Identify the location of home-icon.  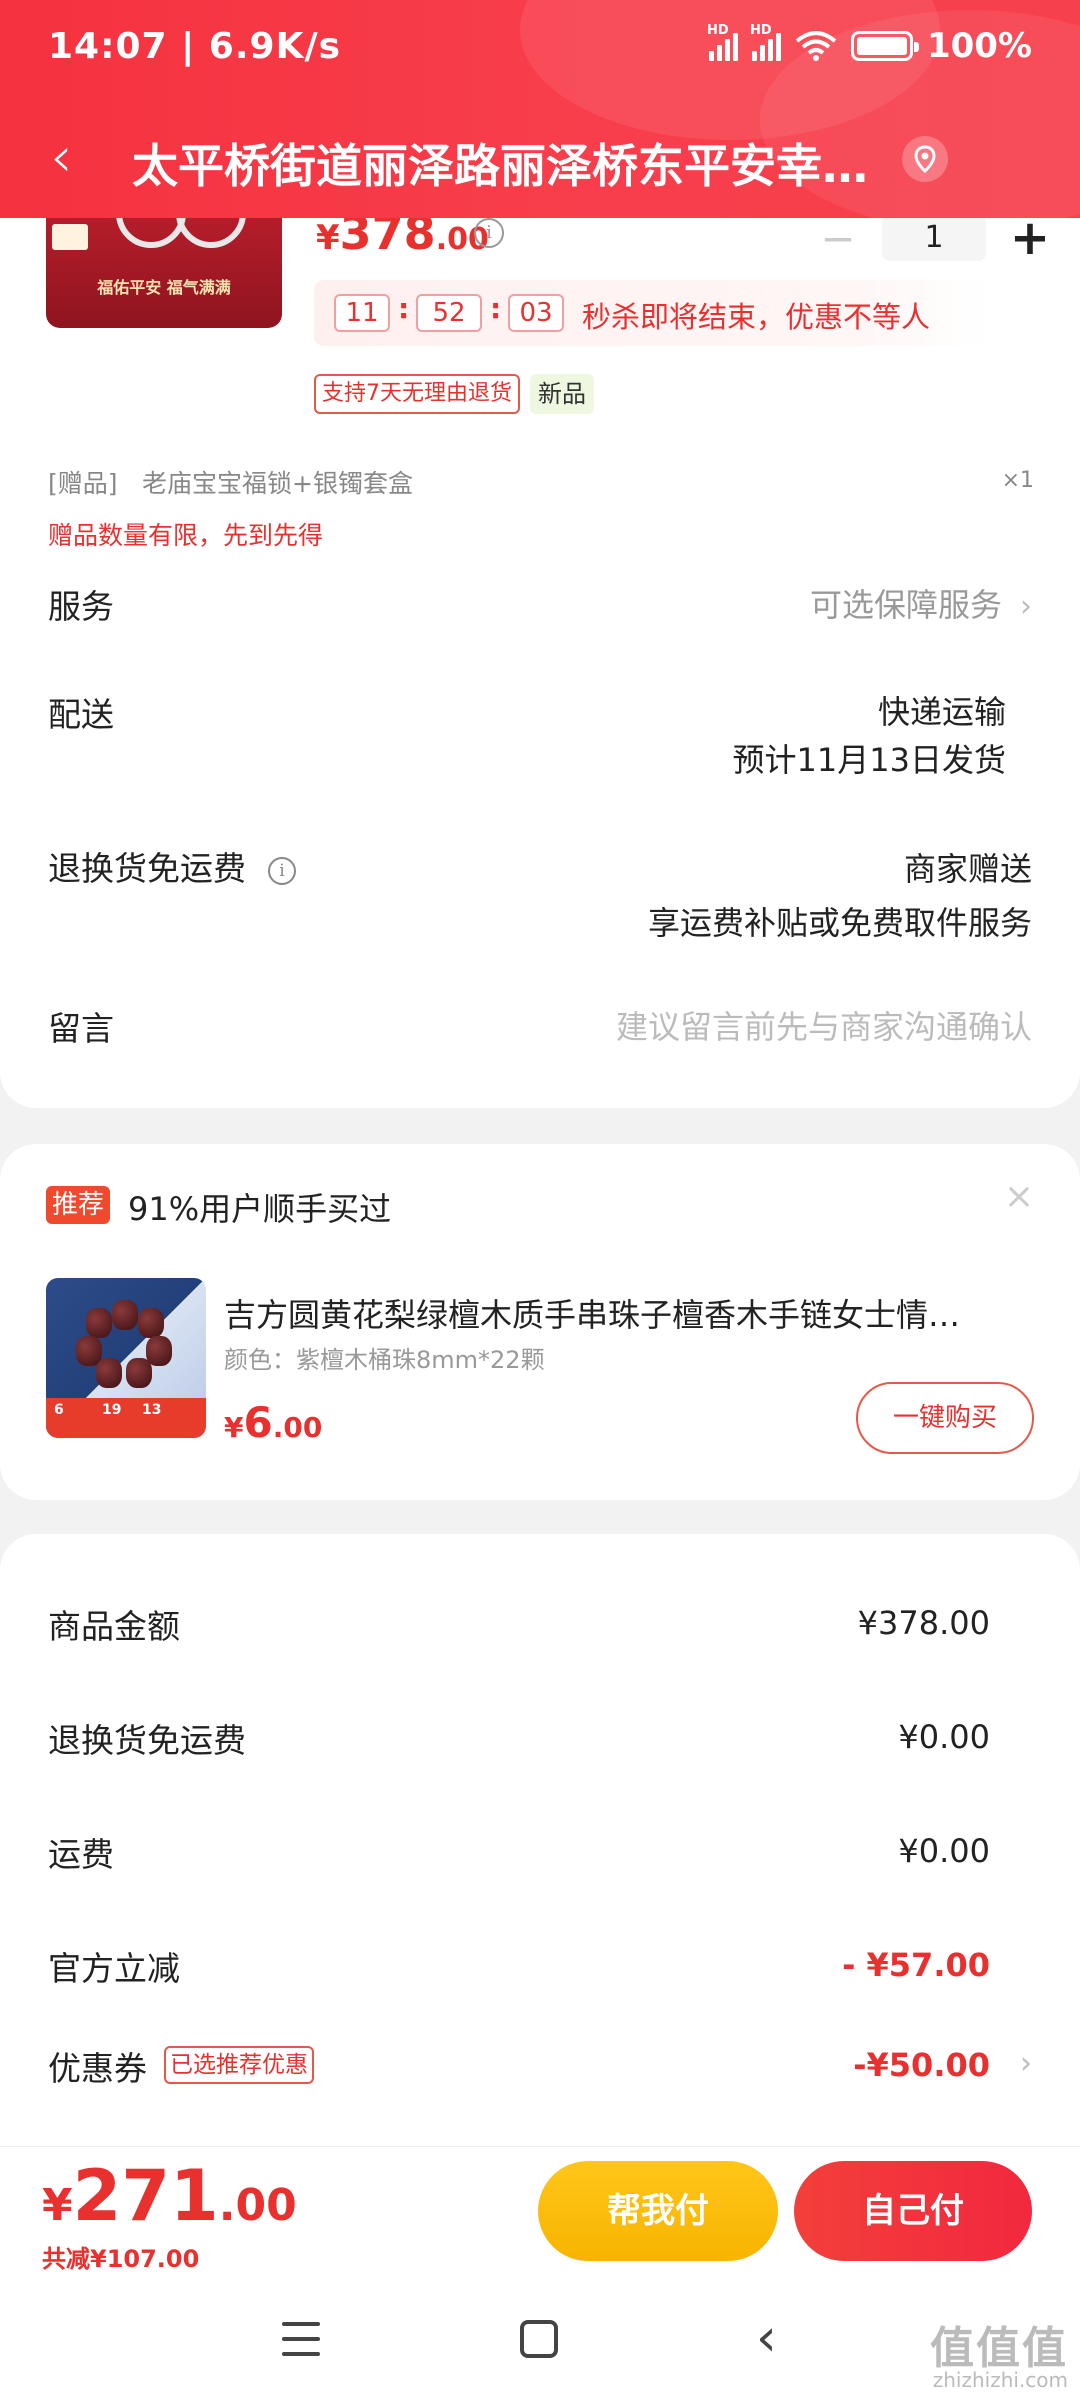
(539, 2339).